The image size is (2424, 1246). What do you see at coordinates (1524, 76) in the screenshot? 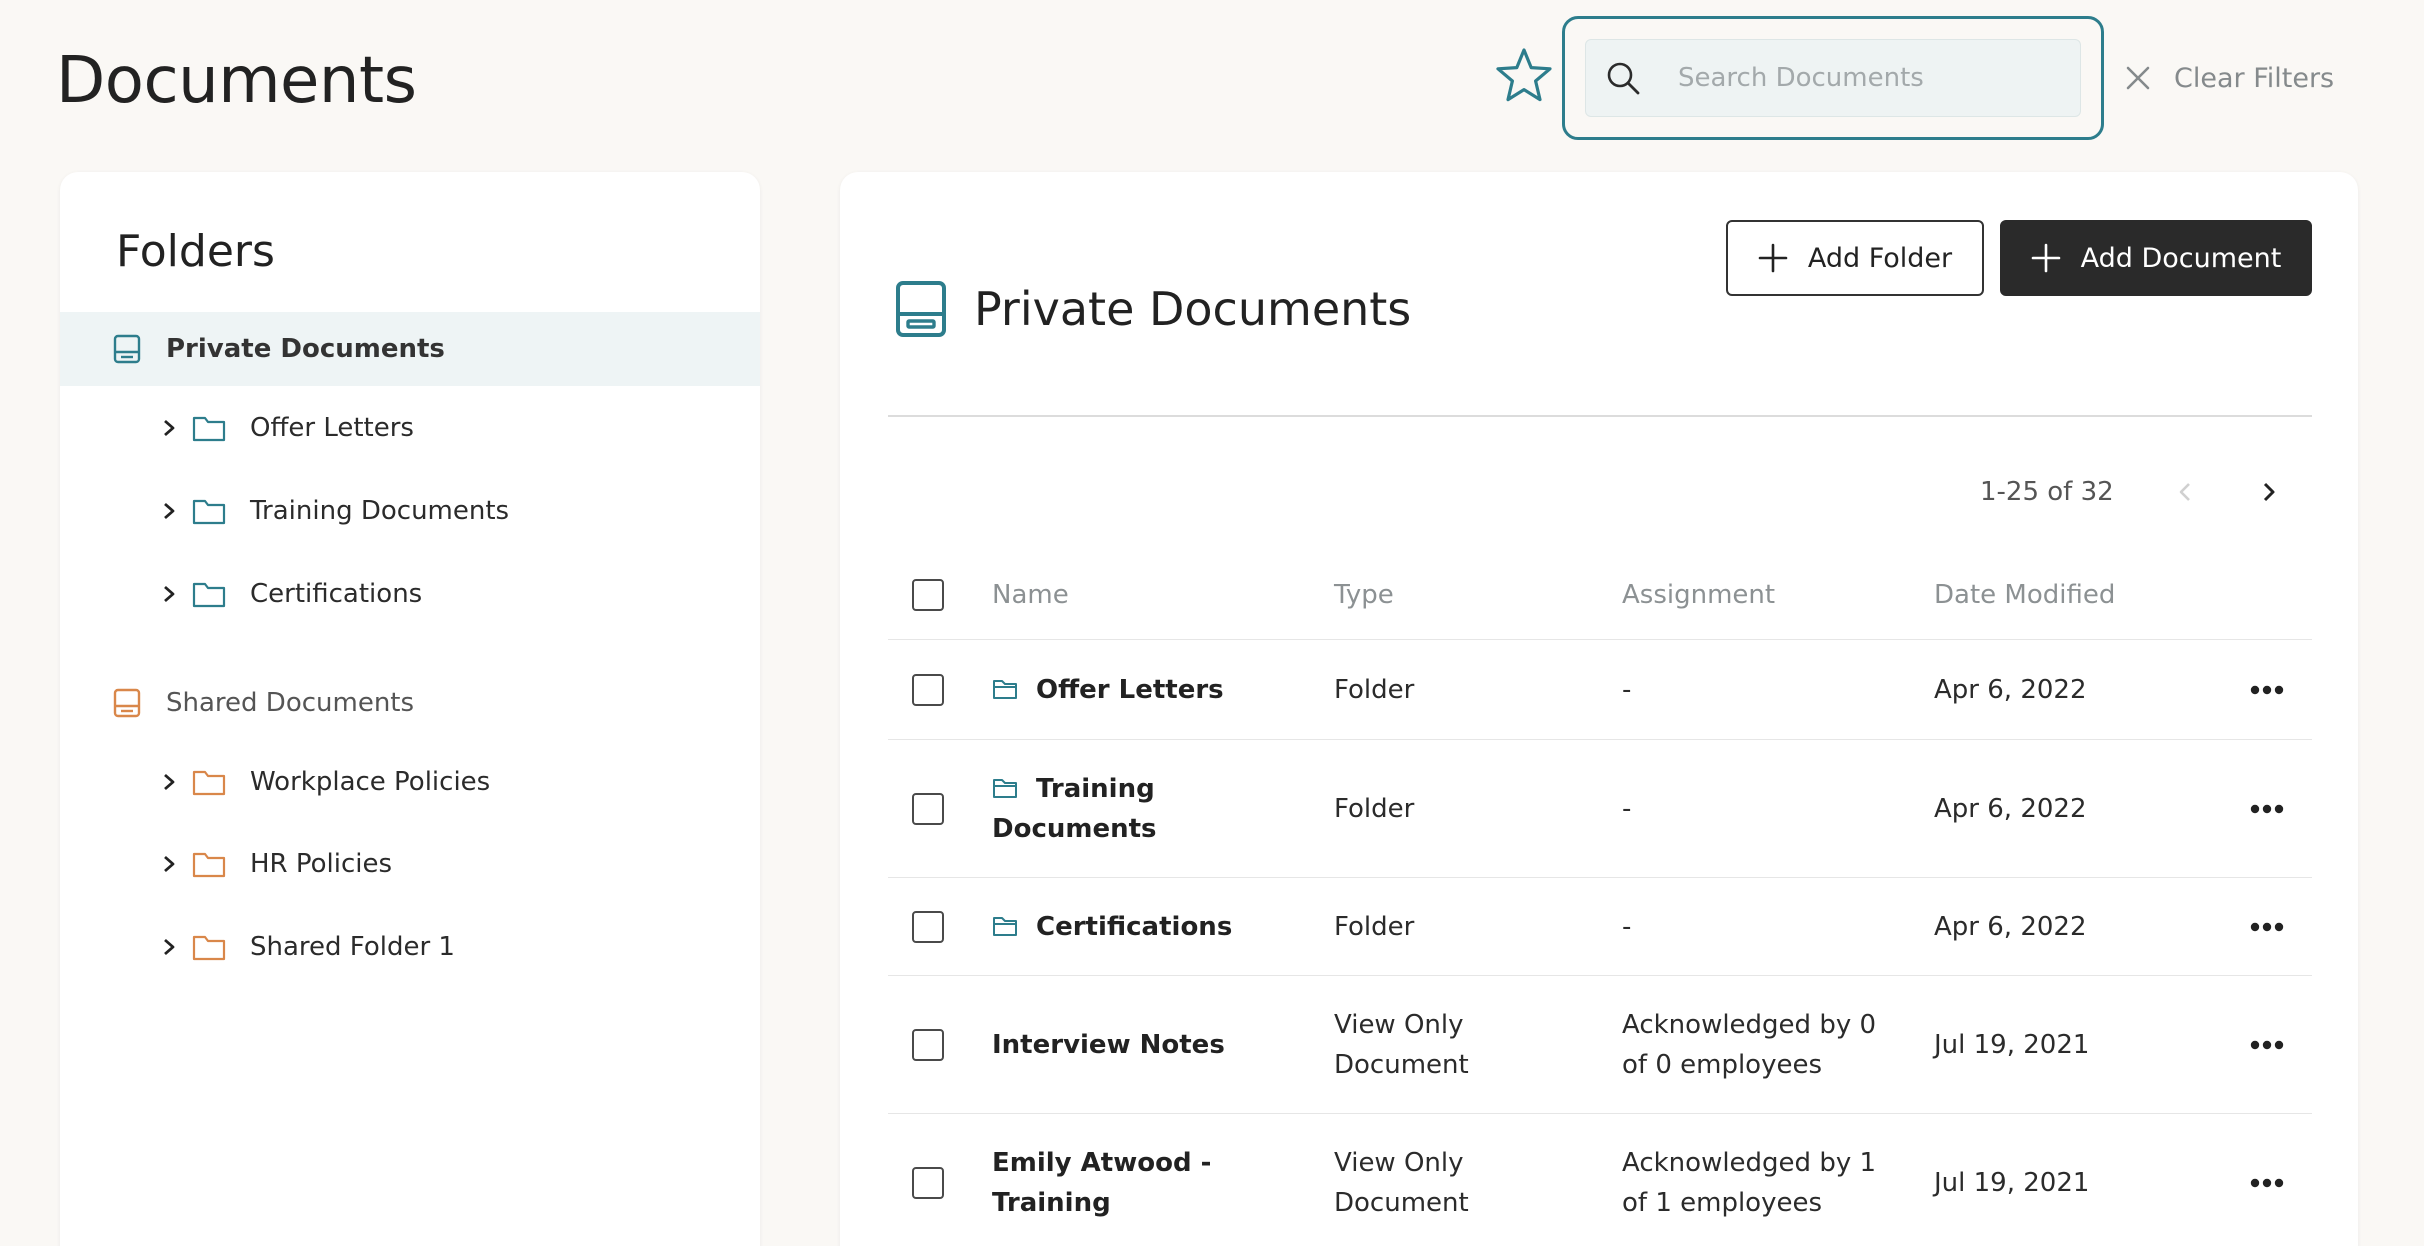
I see `star-icon` at bounding box center [1524, 76].